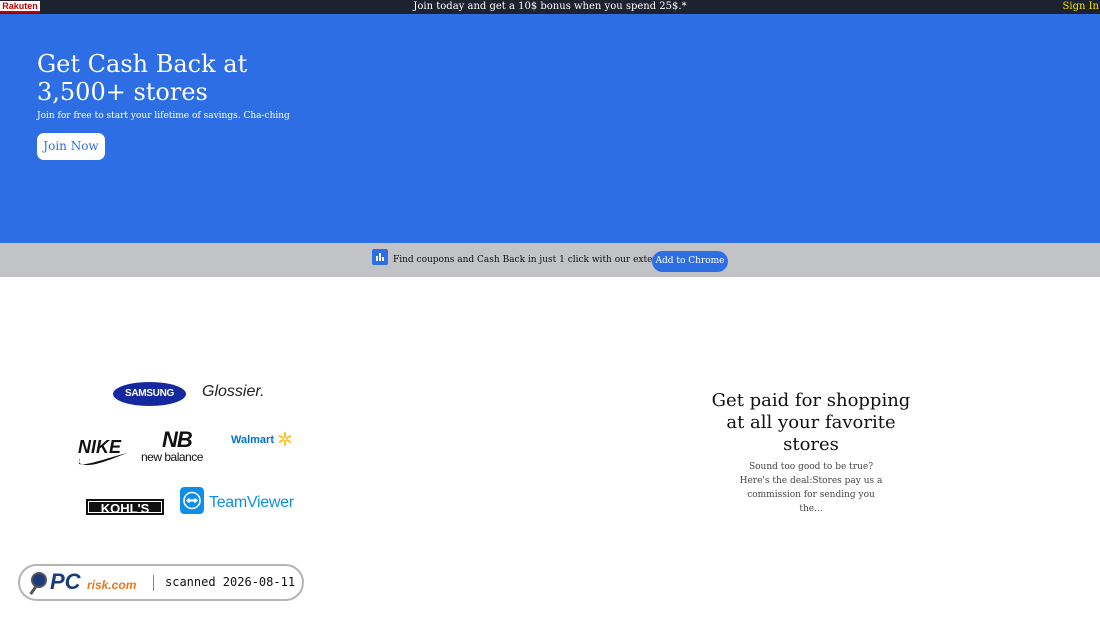  I want to click on watermark-divider, so click(153, 583).